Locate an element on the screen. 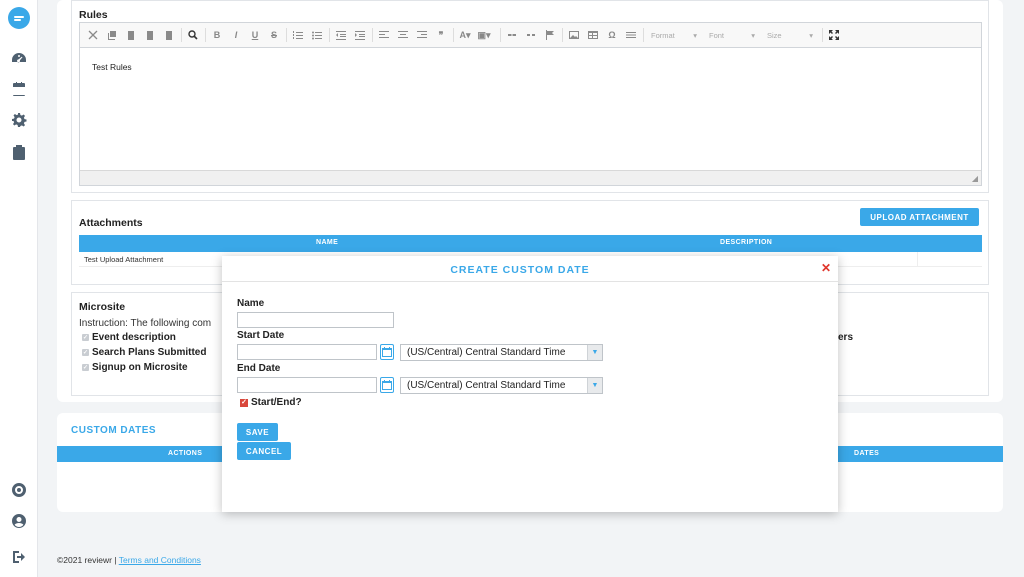  start-timezone-select: (US/Central) Central Standard Time ▼ is located at coordinates (501, 352).